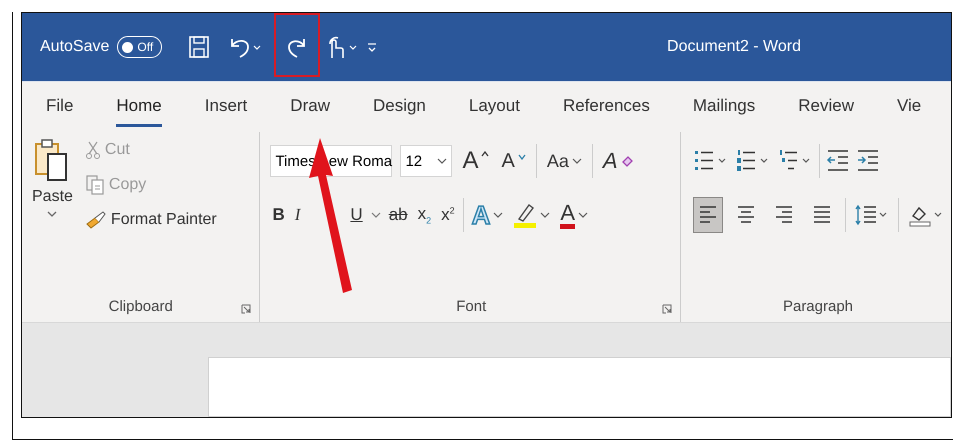  What do you see at coordinates (150, 220) in the screenshot?
I see `format-painter-button: Format Painter` at bounding box center [150, 220].